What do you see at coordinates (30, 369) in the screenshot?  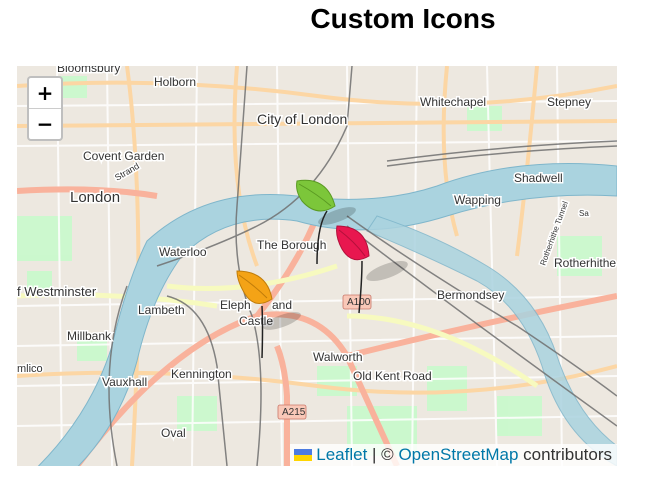 I see `map-label-mlico: mlico` at bounding box center [30, 369].